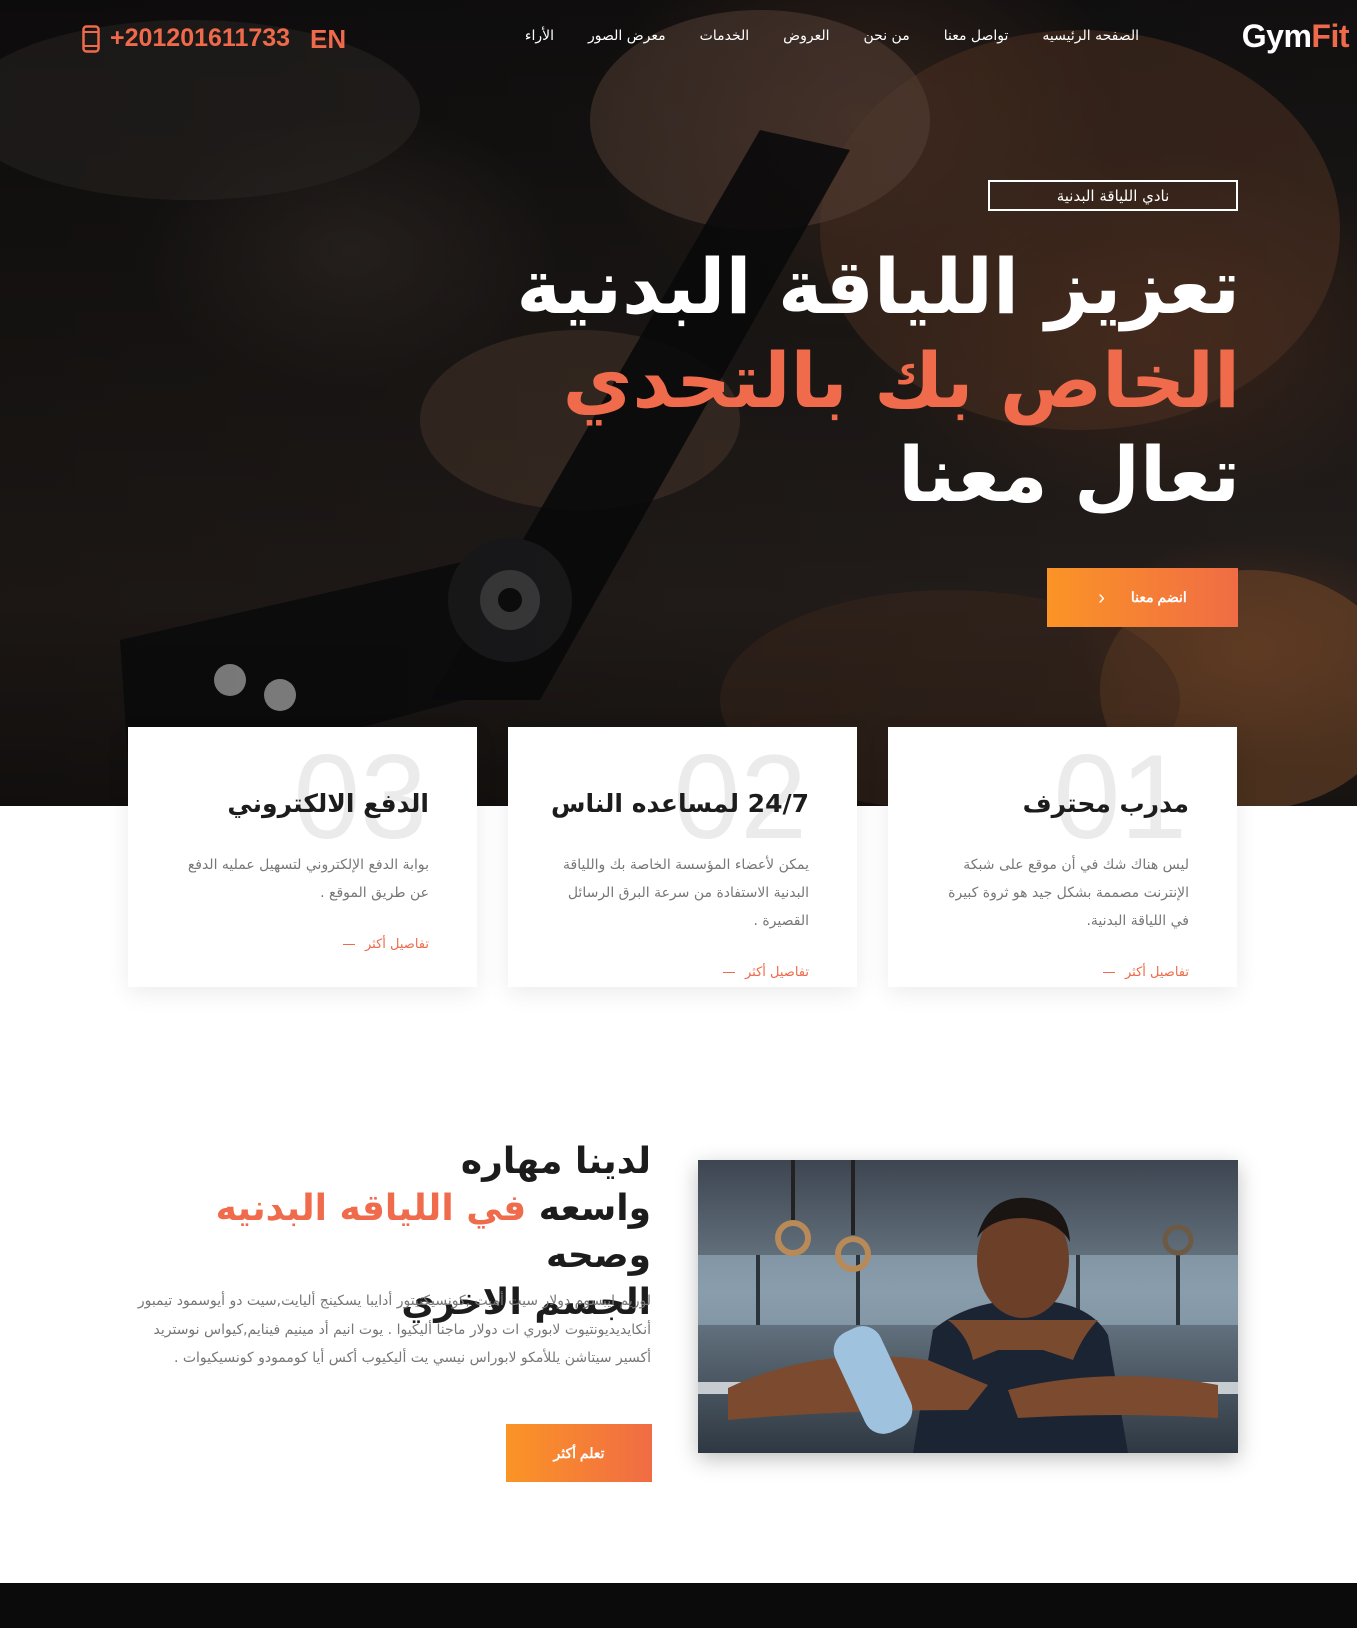 This screenshot has height=1628, width=1357. Describe the element at coordinates (878, 286) in the screenshot. I see `hero-headline-line1: تعزيز اللياقة البدنية` at that location.